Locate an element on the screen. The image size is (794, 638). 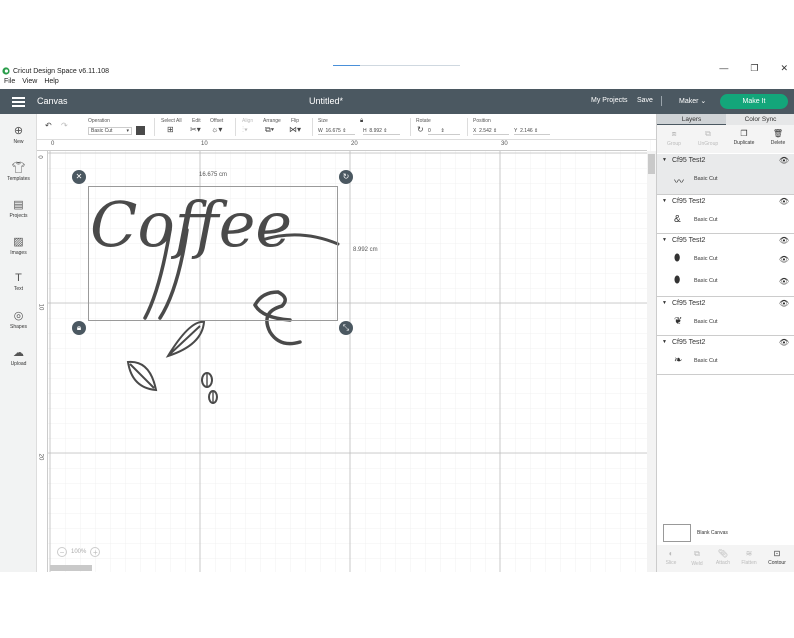
blank-canvas-swatch is located at coordinates (677, 533).